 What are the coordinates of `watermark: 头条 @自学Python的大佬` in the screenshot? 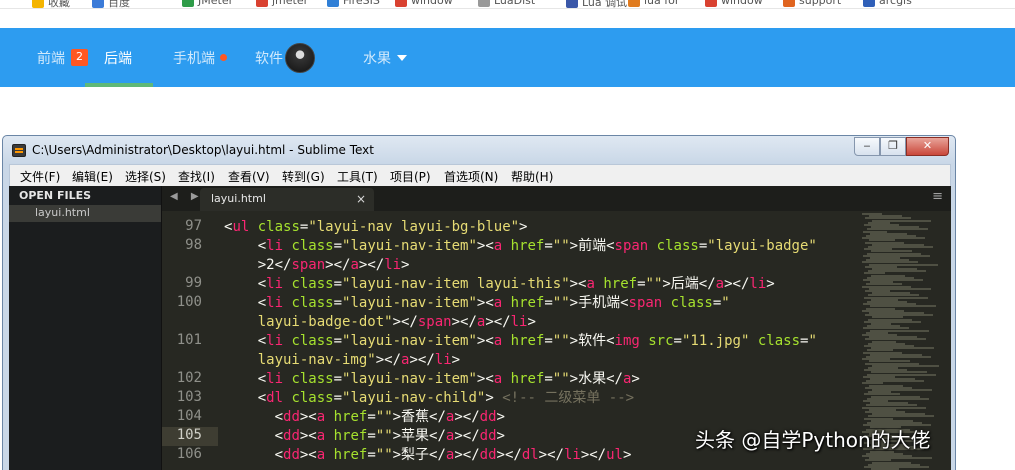 It's located at (813, 440).